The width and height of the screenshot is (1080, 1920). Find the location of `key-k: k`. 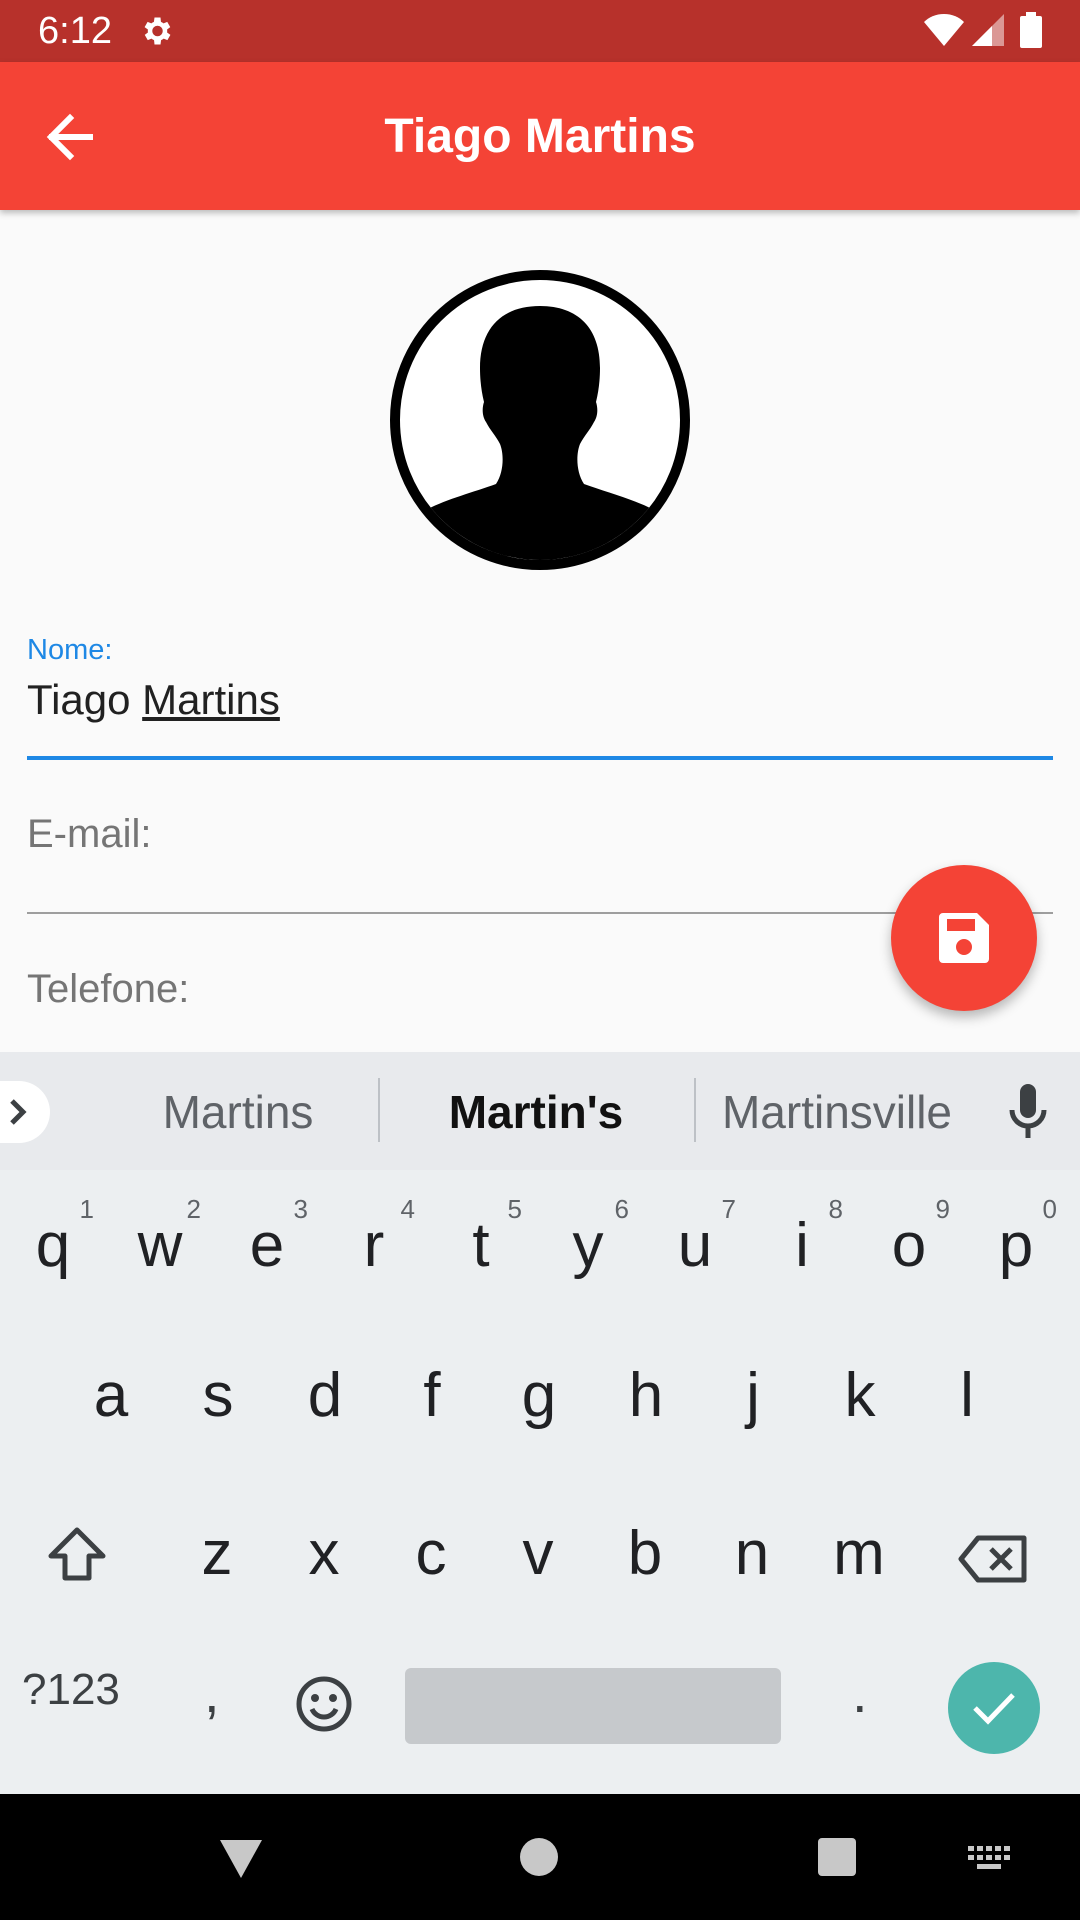

key-k: k is located at coordinates (860, 1396).